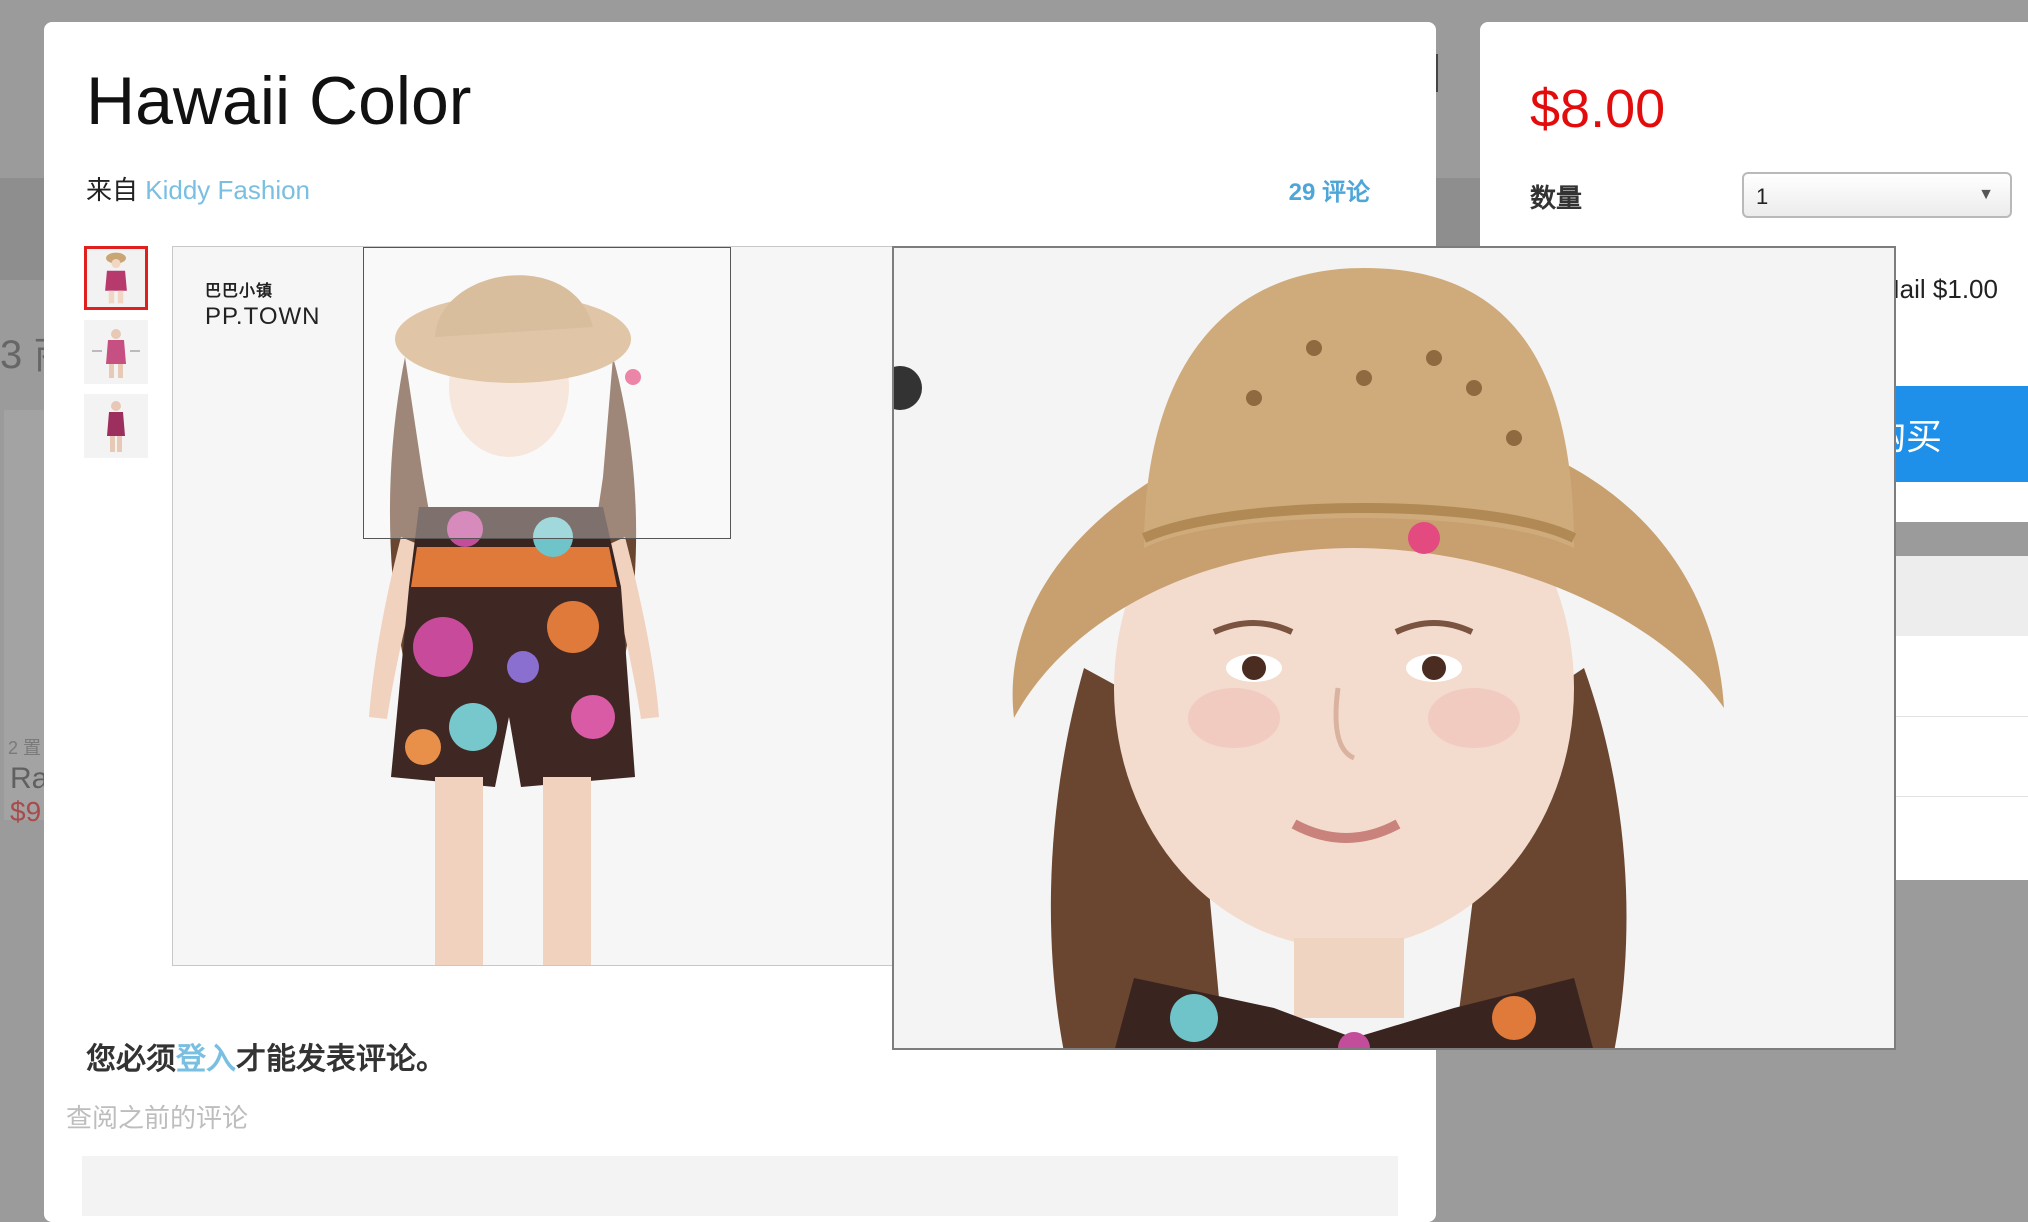 This screenshot has width=2028, height=1222. Describe the element at coordinates (740, 1186) in the screenshot. I see `comment-area` at that location.